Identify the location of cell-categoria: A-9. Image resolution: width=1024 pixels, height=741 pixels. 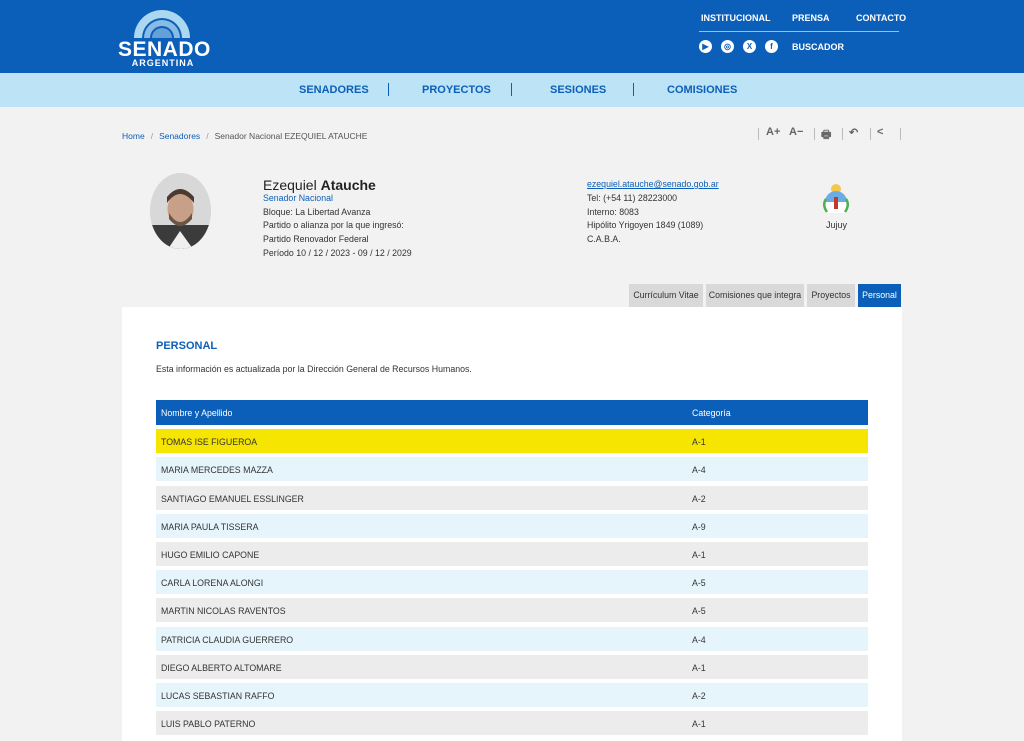
(699, 526).